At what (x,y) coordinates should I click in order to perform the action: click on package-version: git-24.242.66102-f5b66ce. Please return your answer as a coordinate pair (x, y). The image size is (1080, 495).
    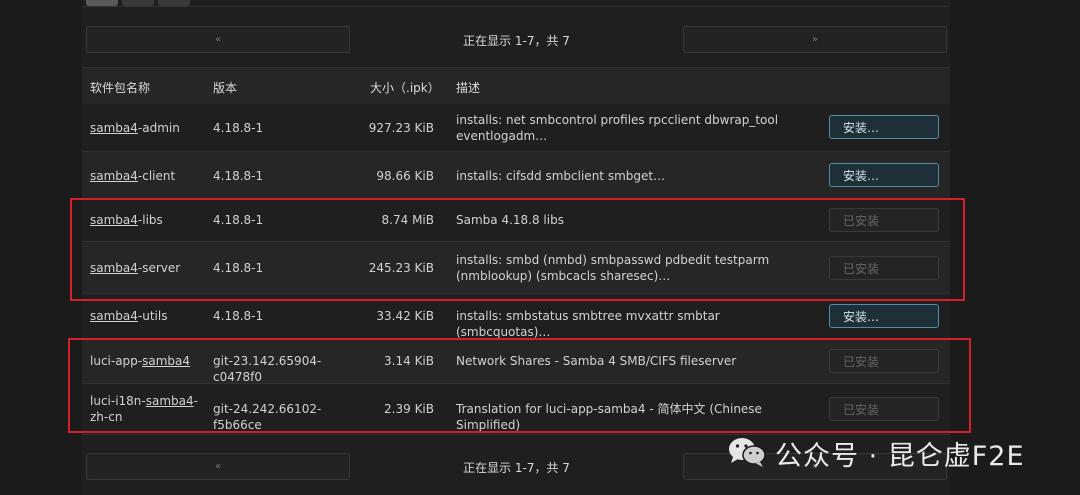
    Looking at the image, I should click on (267, 417).